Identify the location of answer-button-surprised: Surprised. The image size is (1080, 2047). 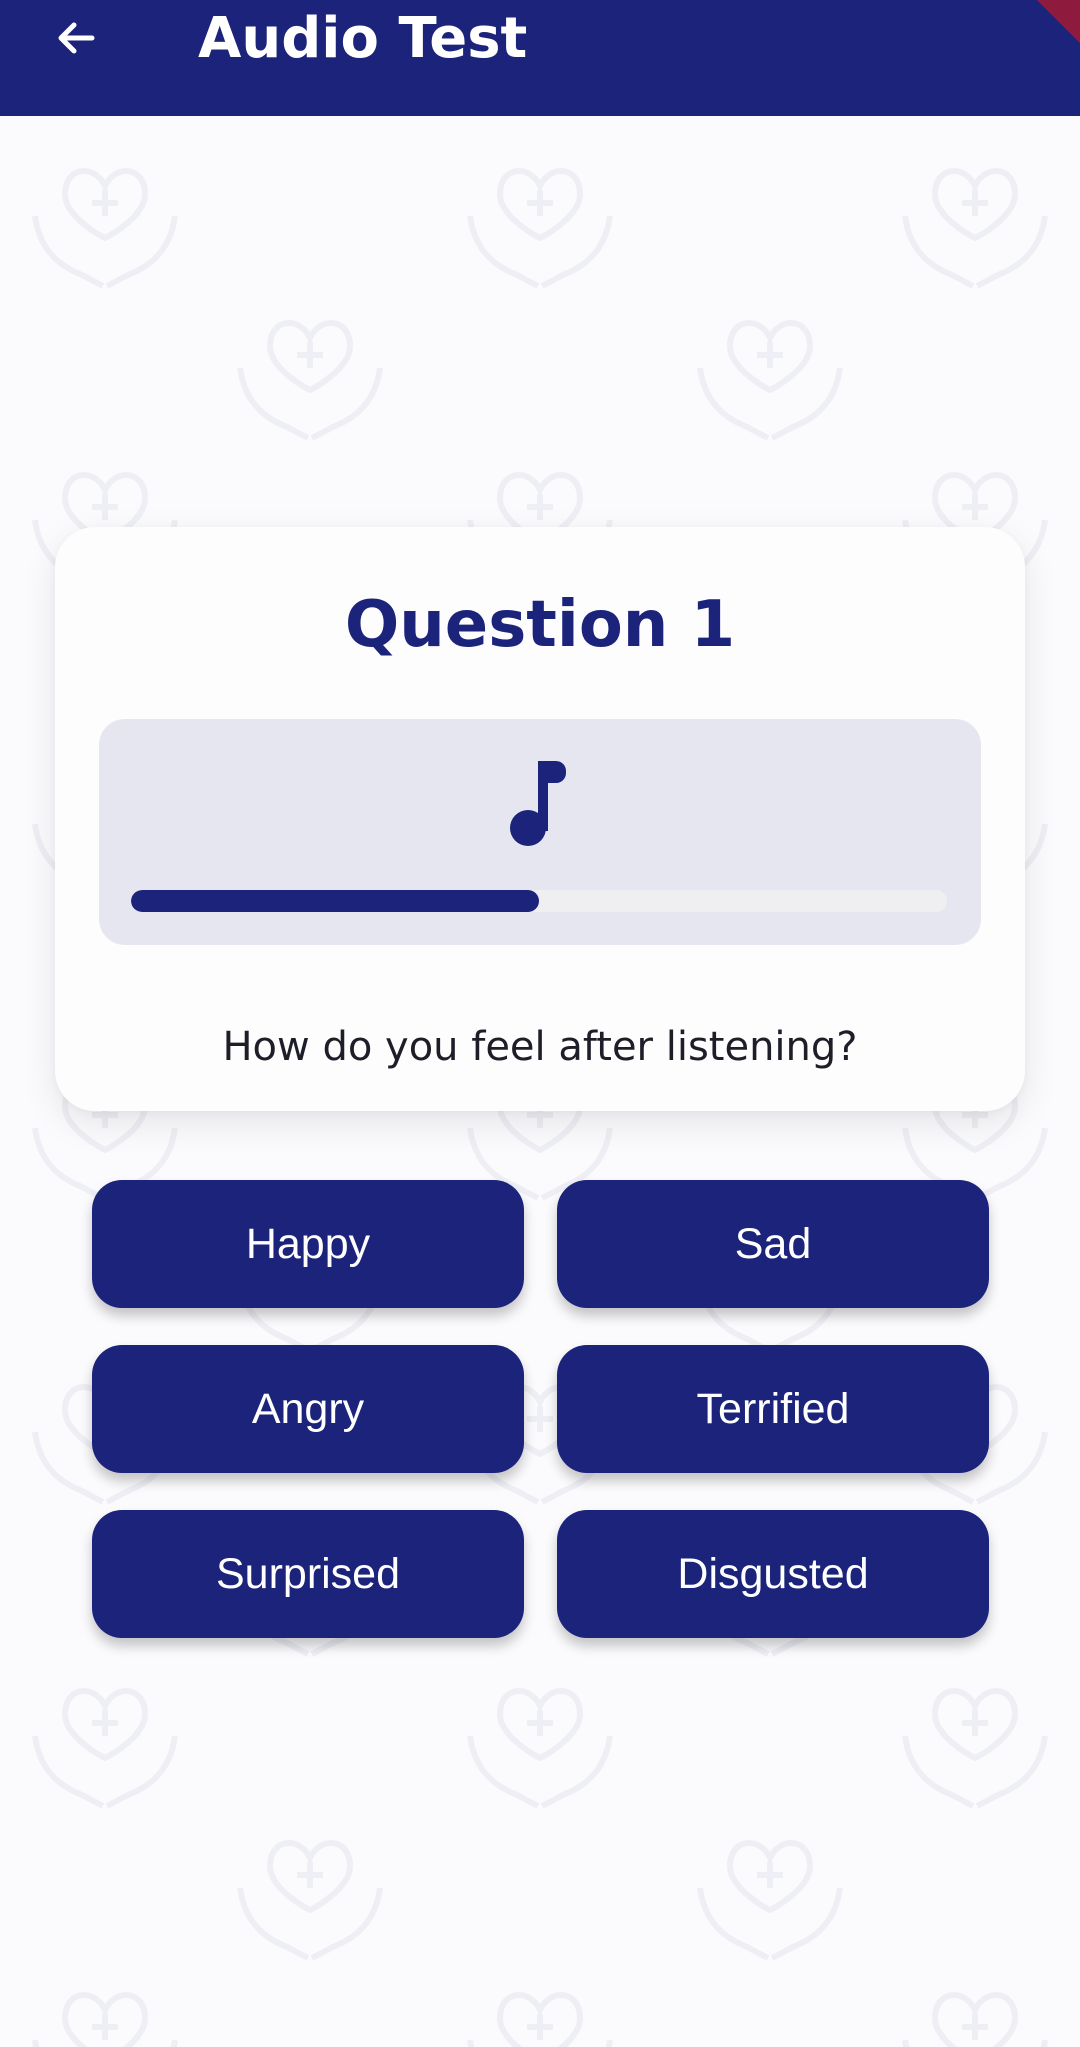
(308, 1574).